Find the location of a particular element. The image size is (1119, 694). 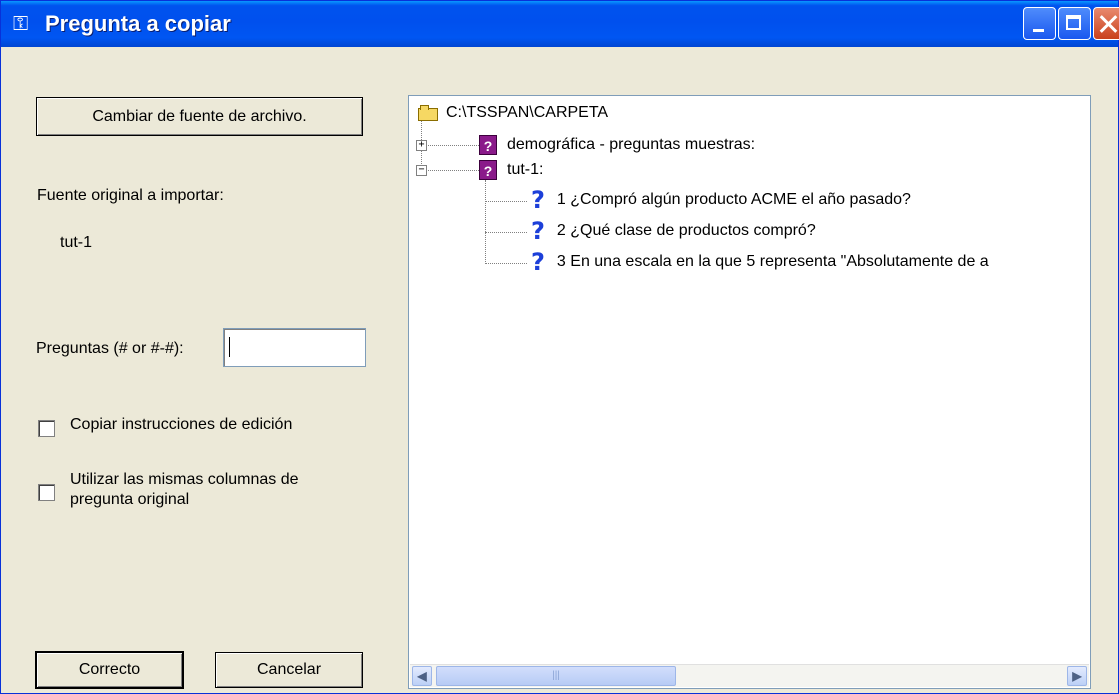

change-source-button: Cambiar de fuente de archivo. is located at coordinates (199, 116).